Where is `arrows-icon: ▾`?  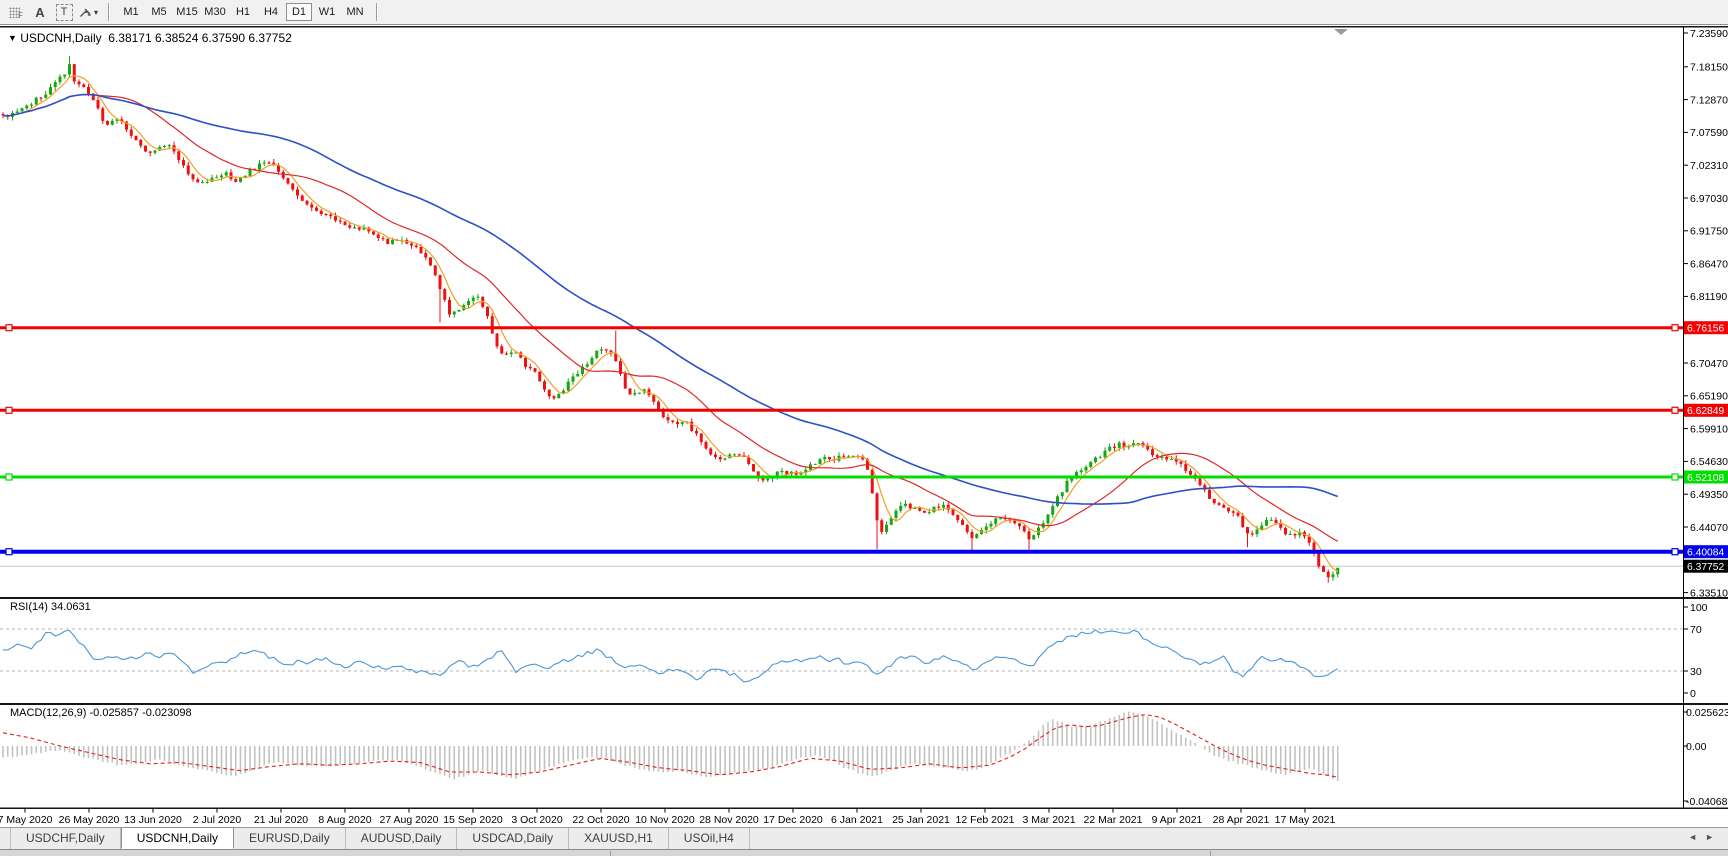 arrows-icon: ▾ is located at coordinates (88, 12).